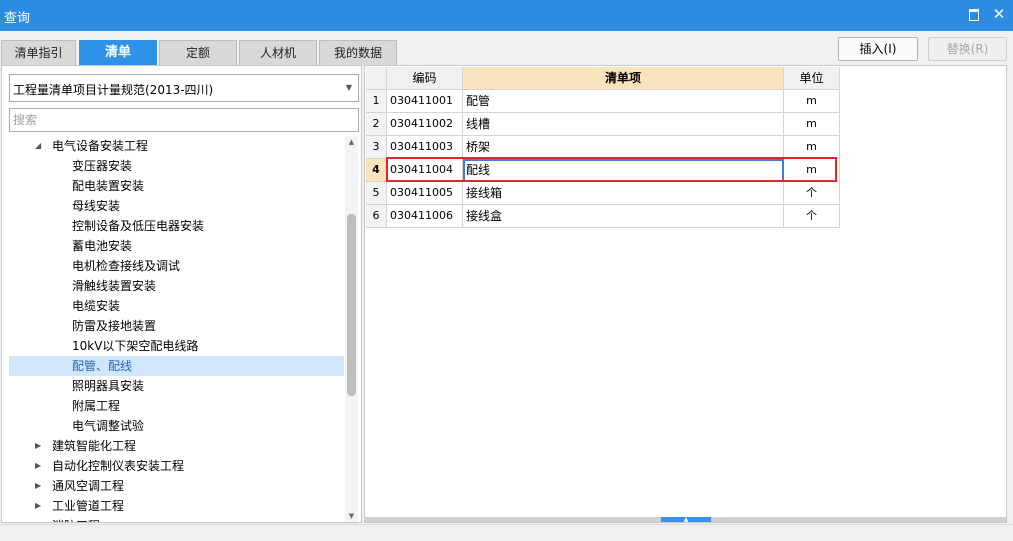 The height and width of the screenshot is (541, 1013). I want to click on tree-node-label: 10kV以下架空配电线路, so click(135, 346).